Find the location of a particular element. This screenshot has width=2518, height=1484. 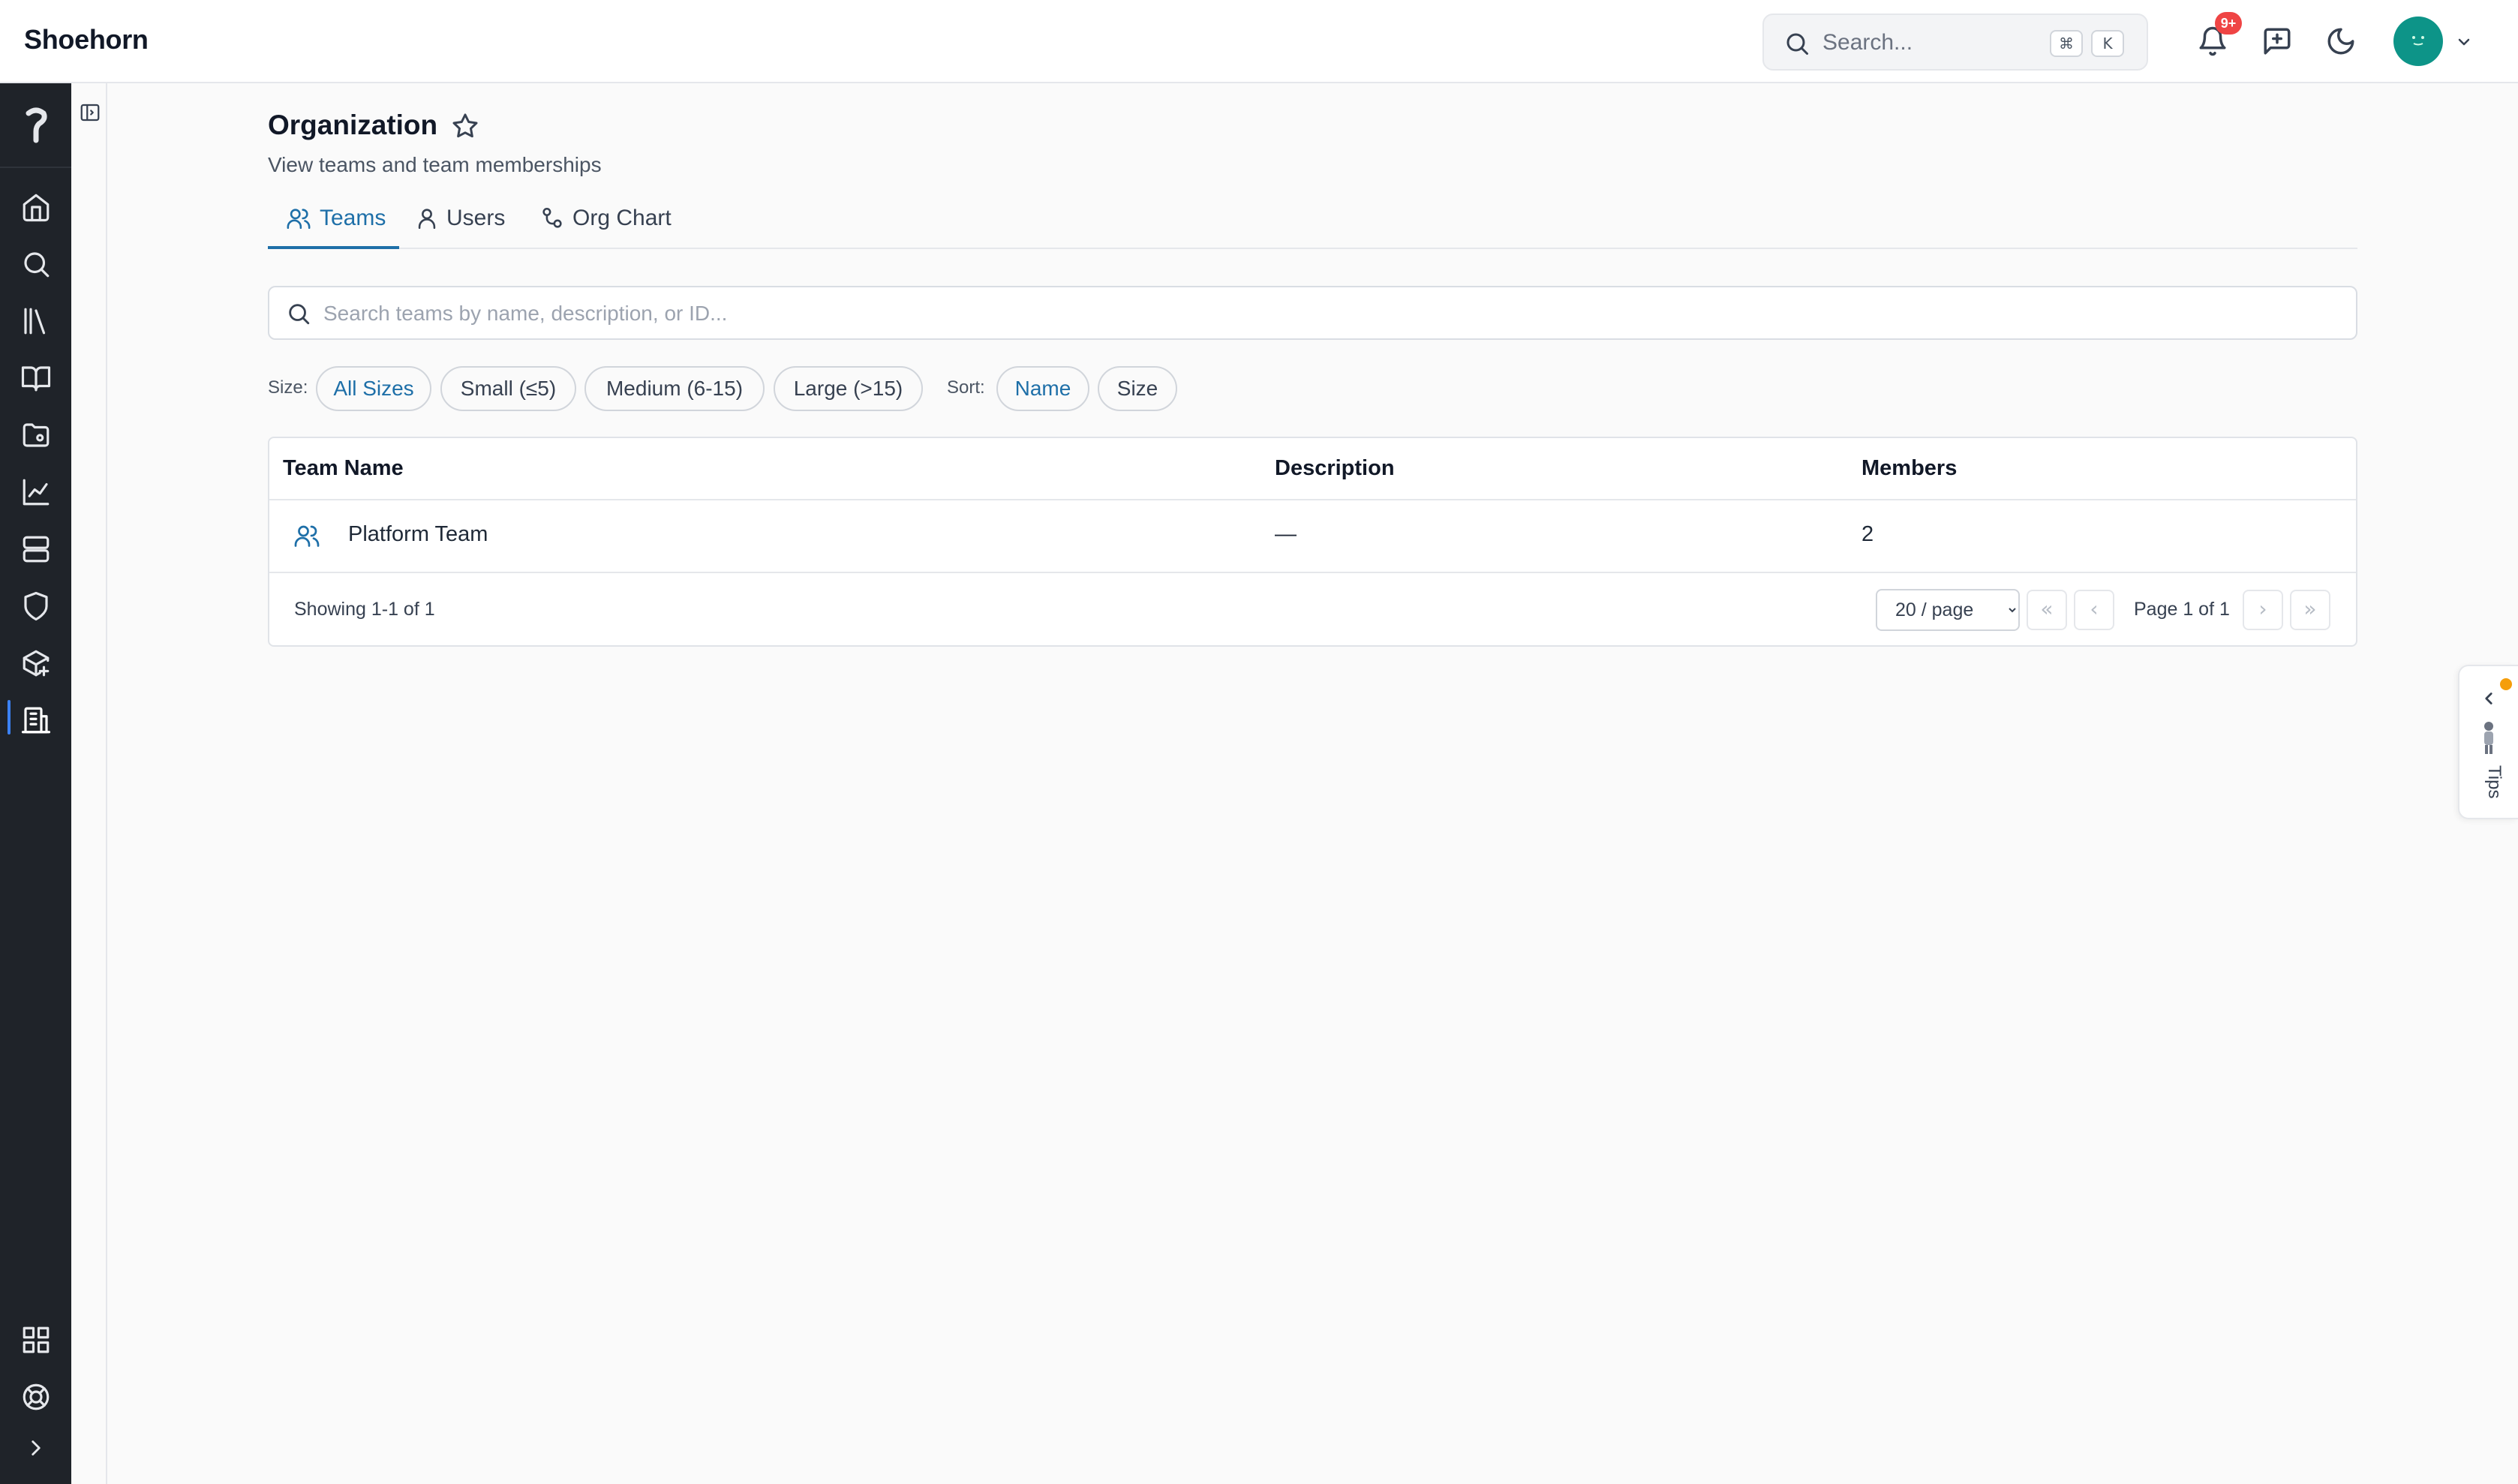

header-divider is located at coordinates (1313, 499).